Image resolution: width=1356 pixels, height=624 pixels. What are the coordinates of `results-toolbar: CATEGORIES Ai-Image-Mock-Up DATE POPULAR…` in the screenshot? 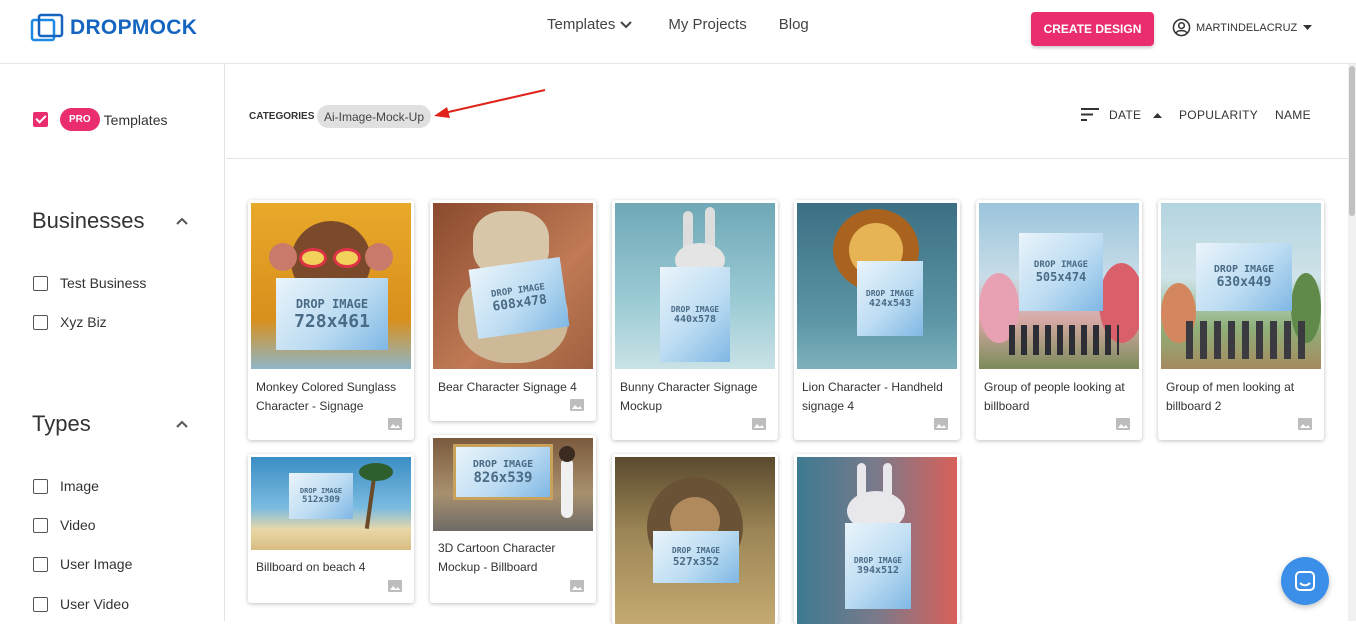 It's located at (787, 111).